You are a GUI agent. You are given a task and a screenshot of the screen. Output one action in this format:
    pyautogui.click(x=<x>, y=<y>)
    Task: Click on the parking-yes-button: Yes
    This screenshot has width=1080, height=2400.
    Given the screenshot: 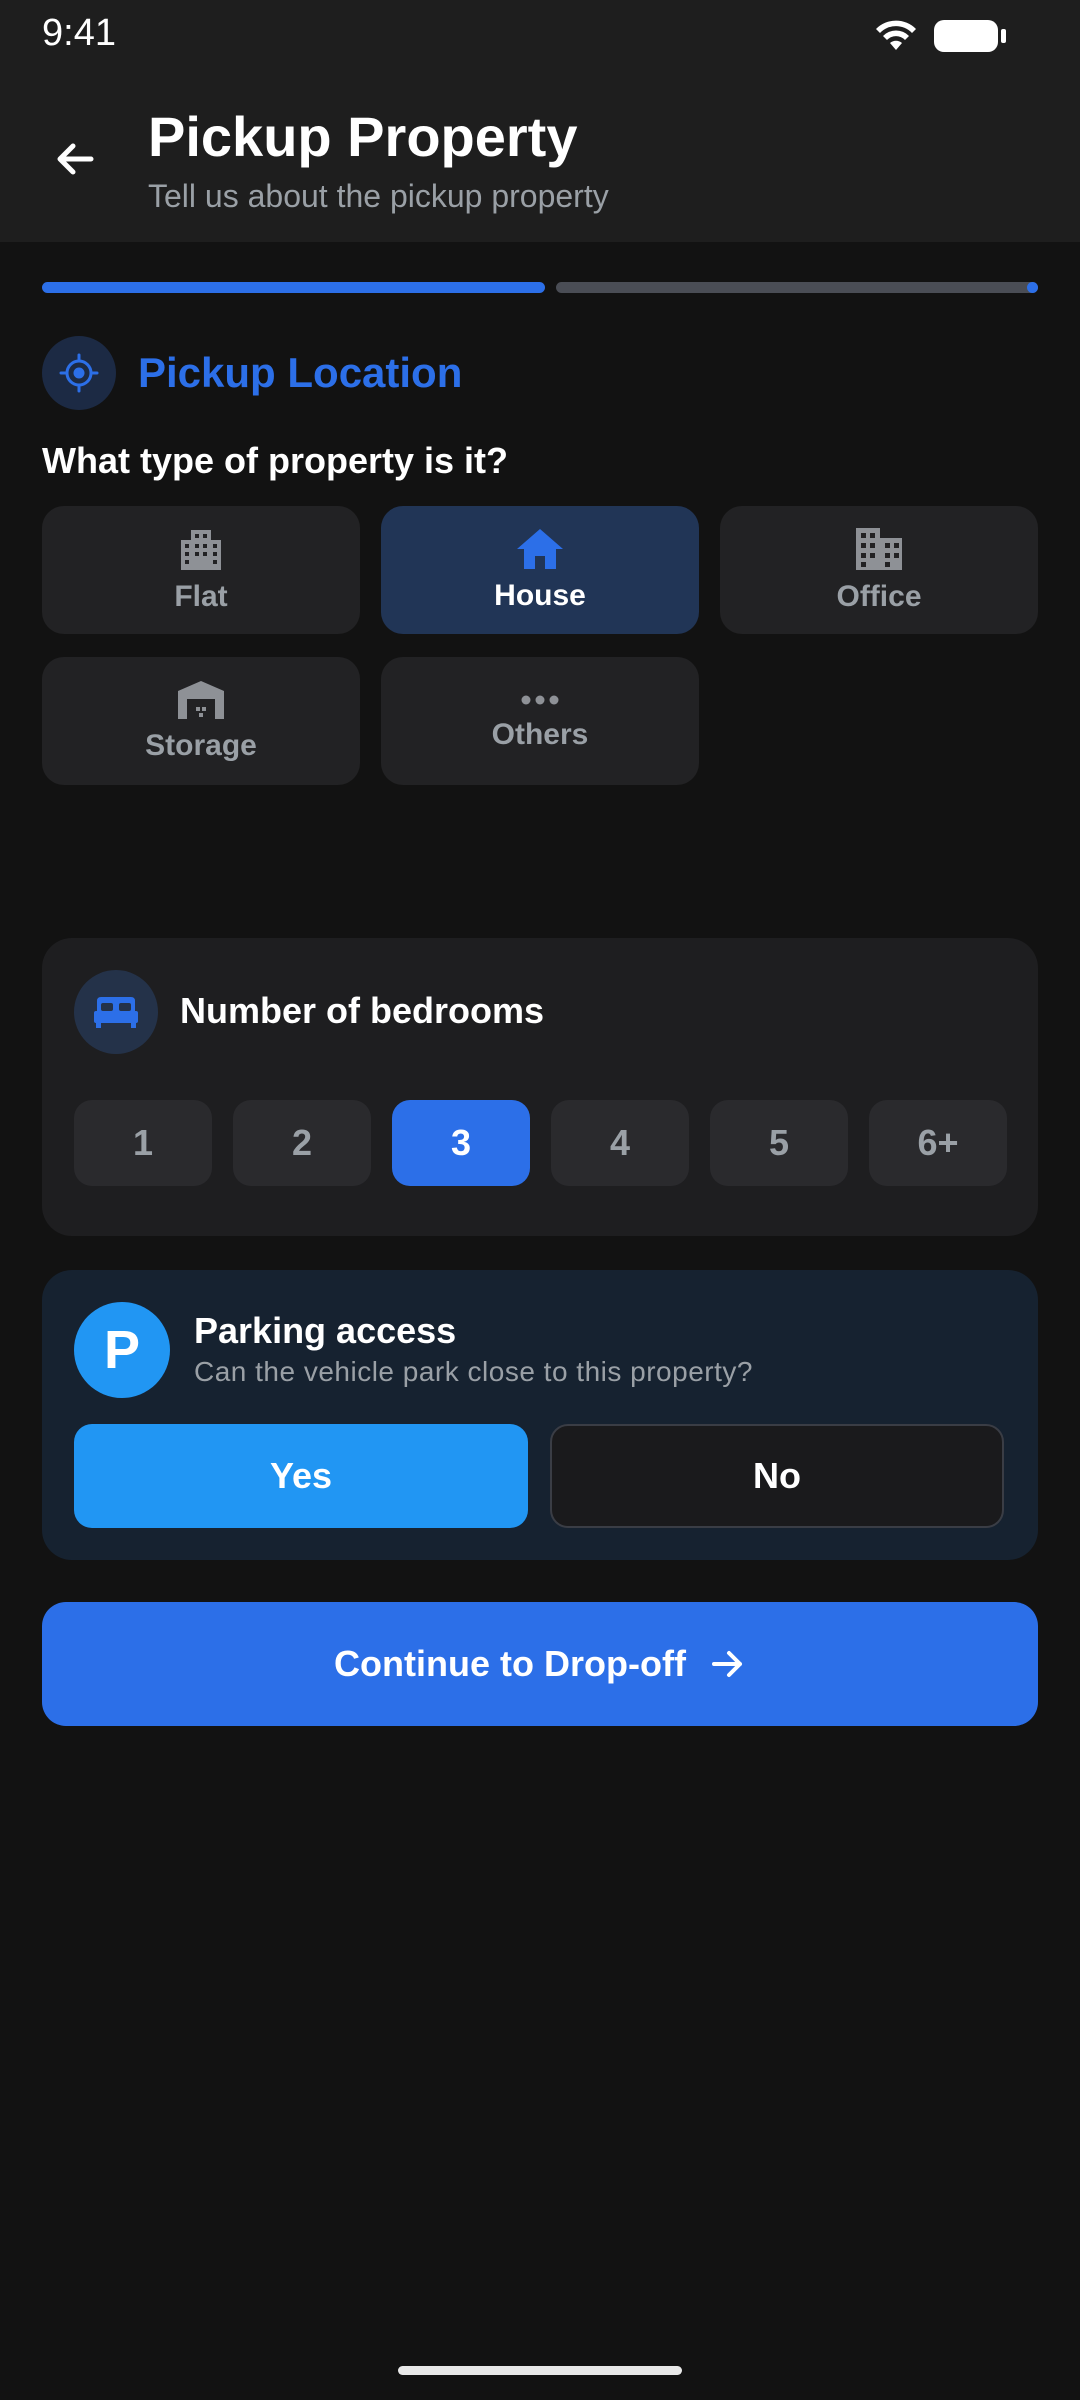 What is the action you would take?
    pyautogui.click(x=301, y=1476)
    